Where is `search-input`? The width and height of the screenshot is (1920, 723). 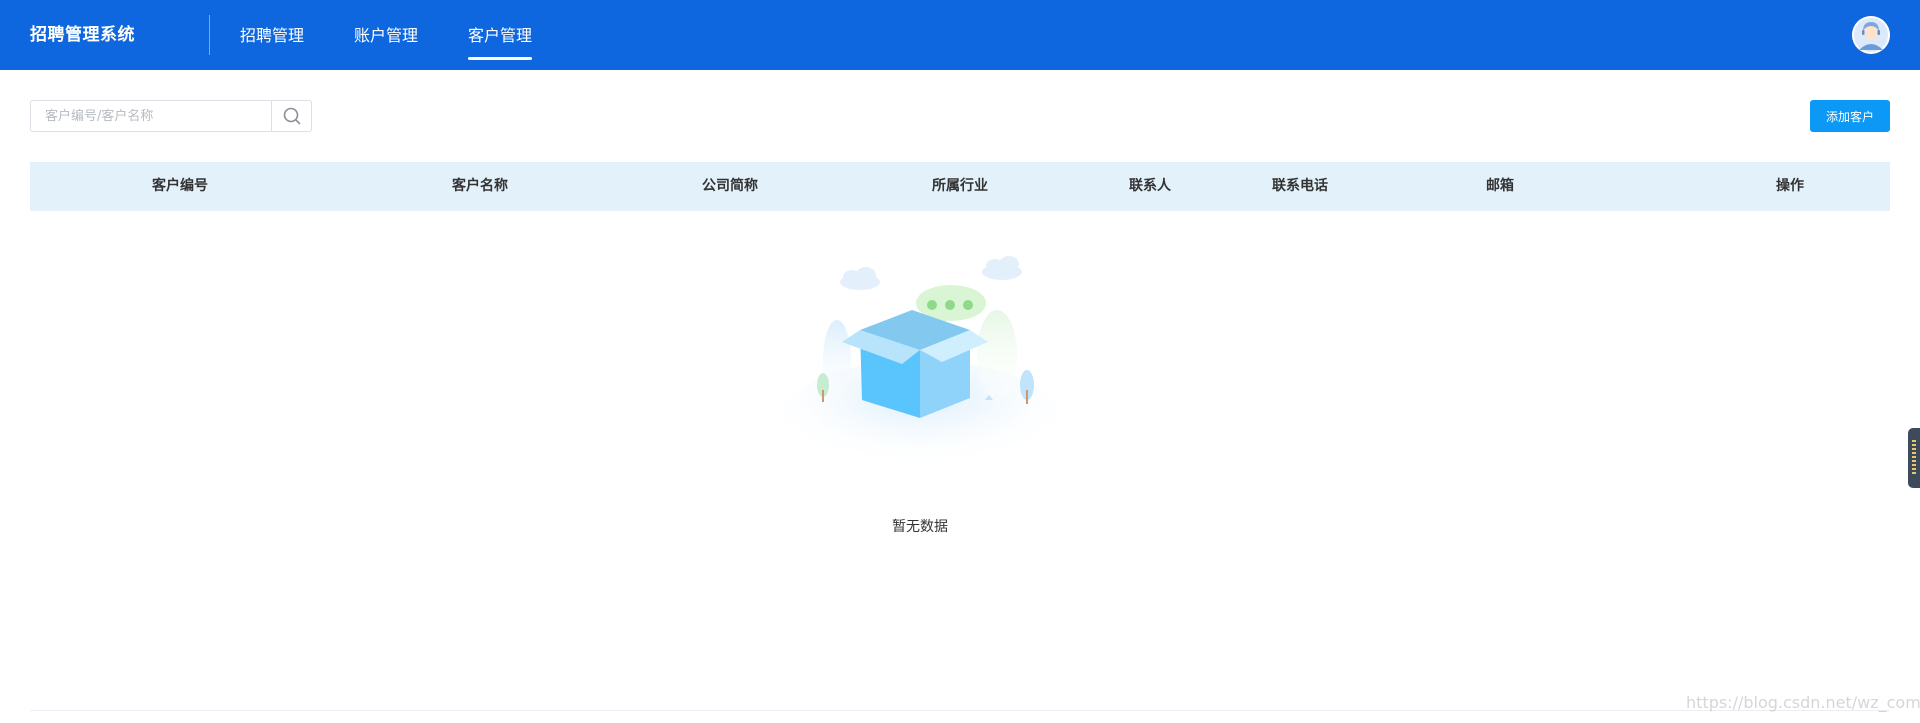 search-input is located at coordinates (151, 116).